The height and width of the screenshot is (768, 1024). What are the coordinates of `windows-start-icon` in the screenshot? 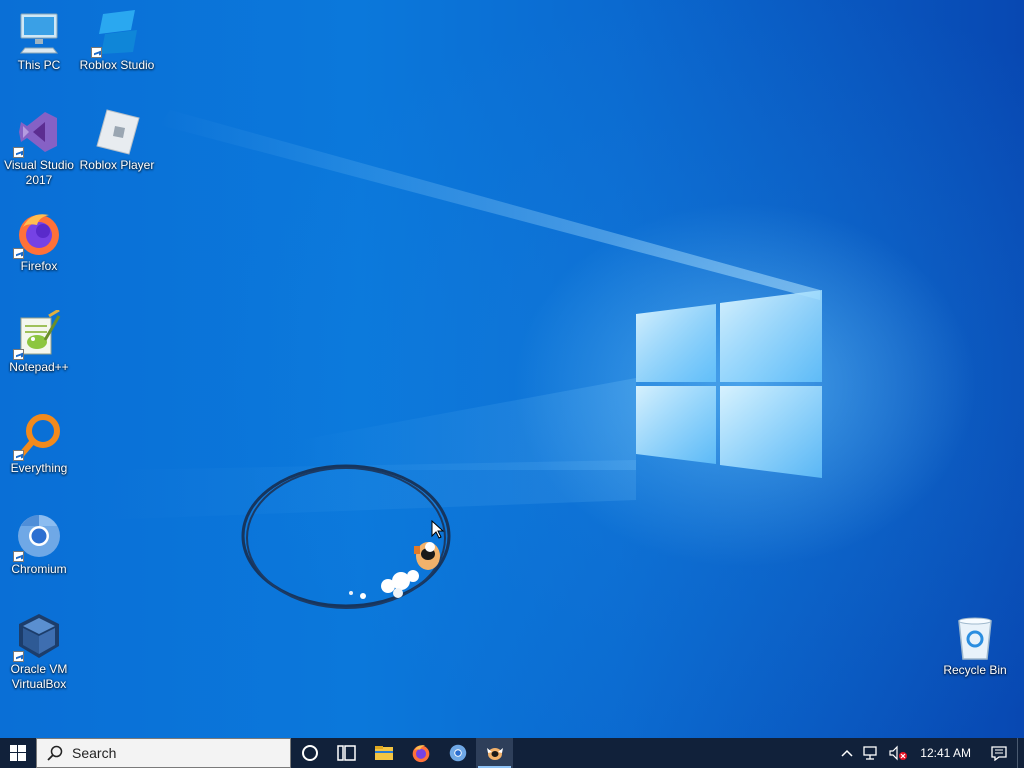 It's located at (18, 753).